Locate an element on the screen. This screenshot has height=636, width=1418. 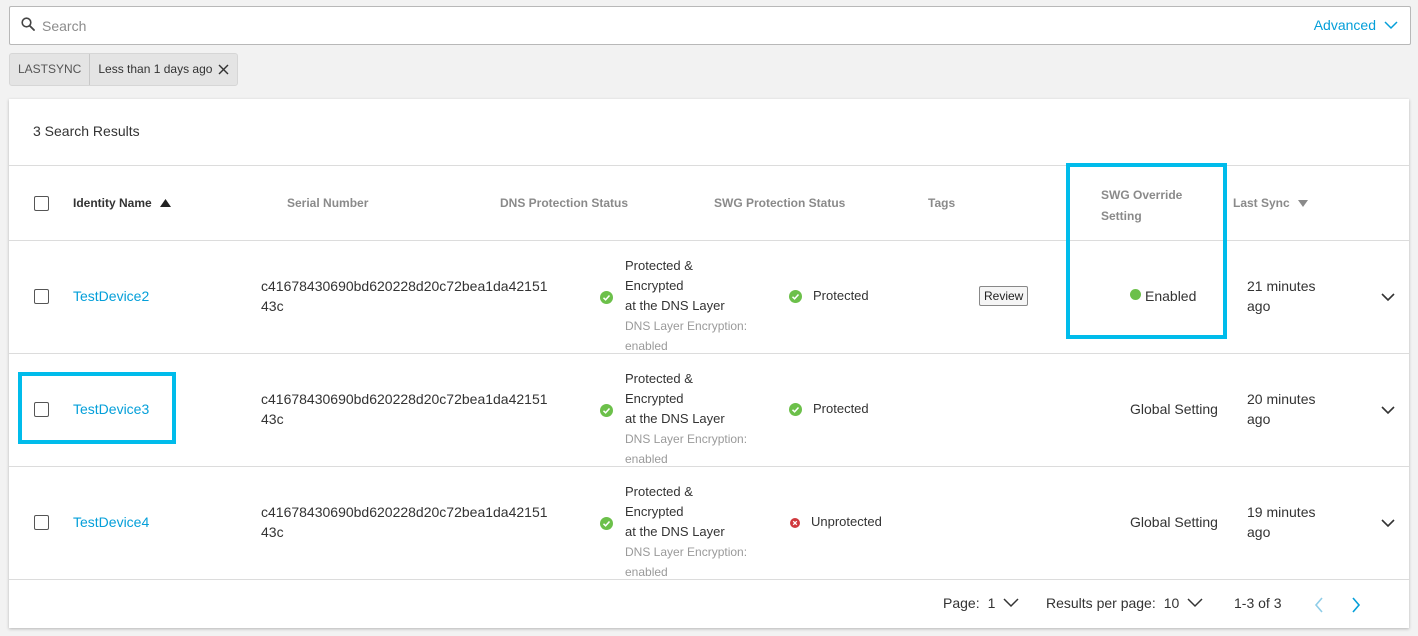
filter-value: Less than 1 days ago is located at coordinates (155, 69).